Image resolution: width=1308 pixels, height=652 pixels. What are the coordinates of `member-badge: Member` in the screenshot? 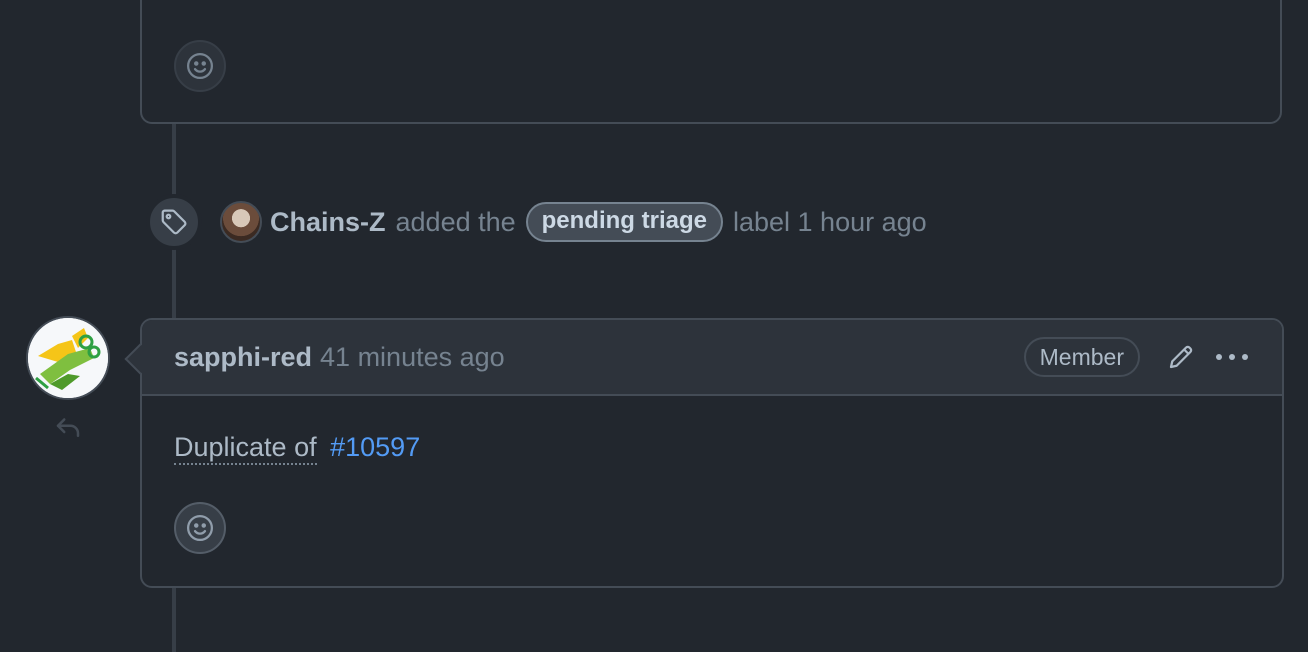 It's located at (1081, 357).